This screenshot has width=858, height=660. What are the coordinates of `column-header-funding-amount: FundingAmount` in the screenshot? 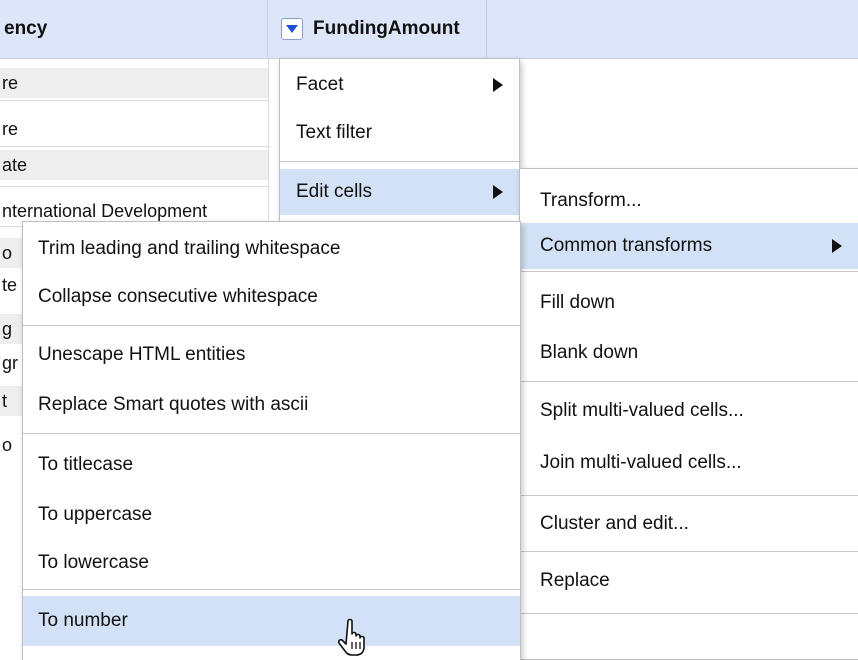 It's located at (378, 29).